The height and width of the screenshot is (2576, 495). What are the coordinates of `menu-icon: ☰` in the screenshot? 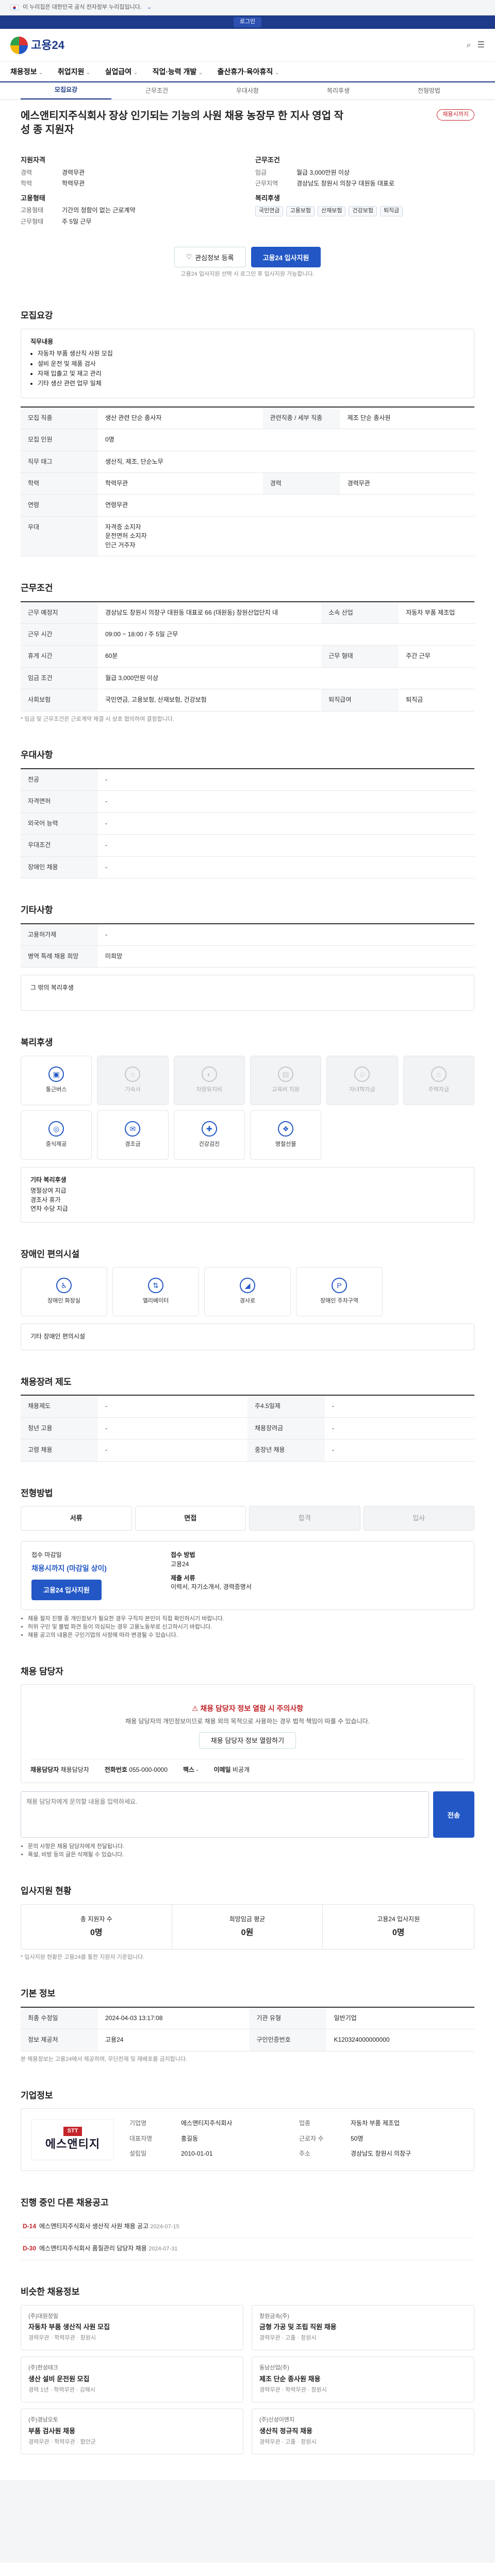 It's located at (481, 45).